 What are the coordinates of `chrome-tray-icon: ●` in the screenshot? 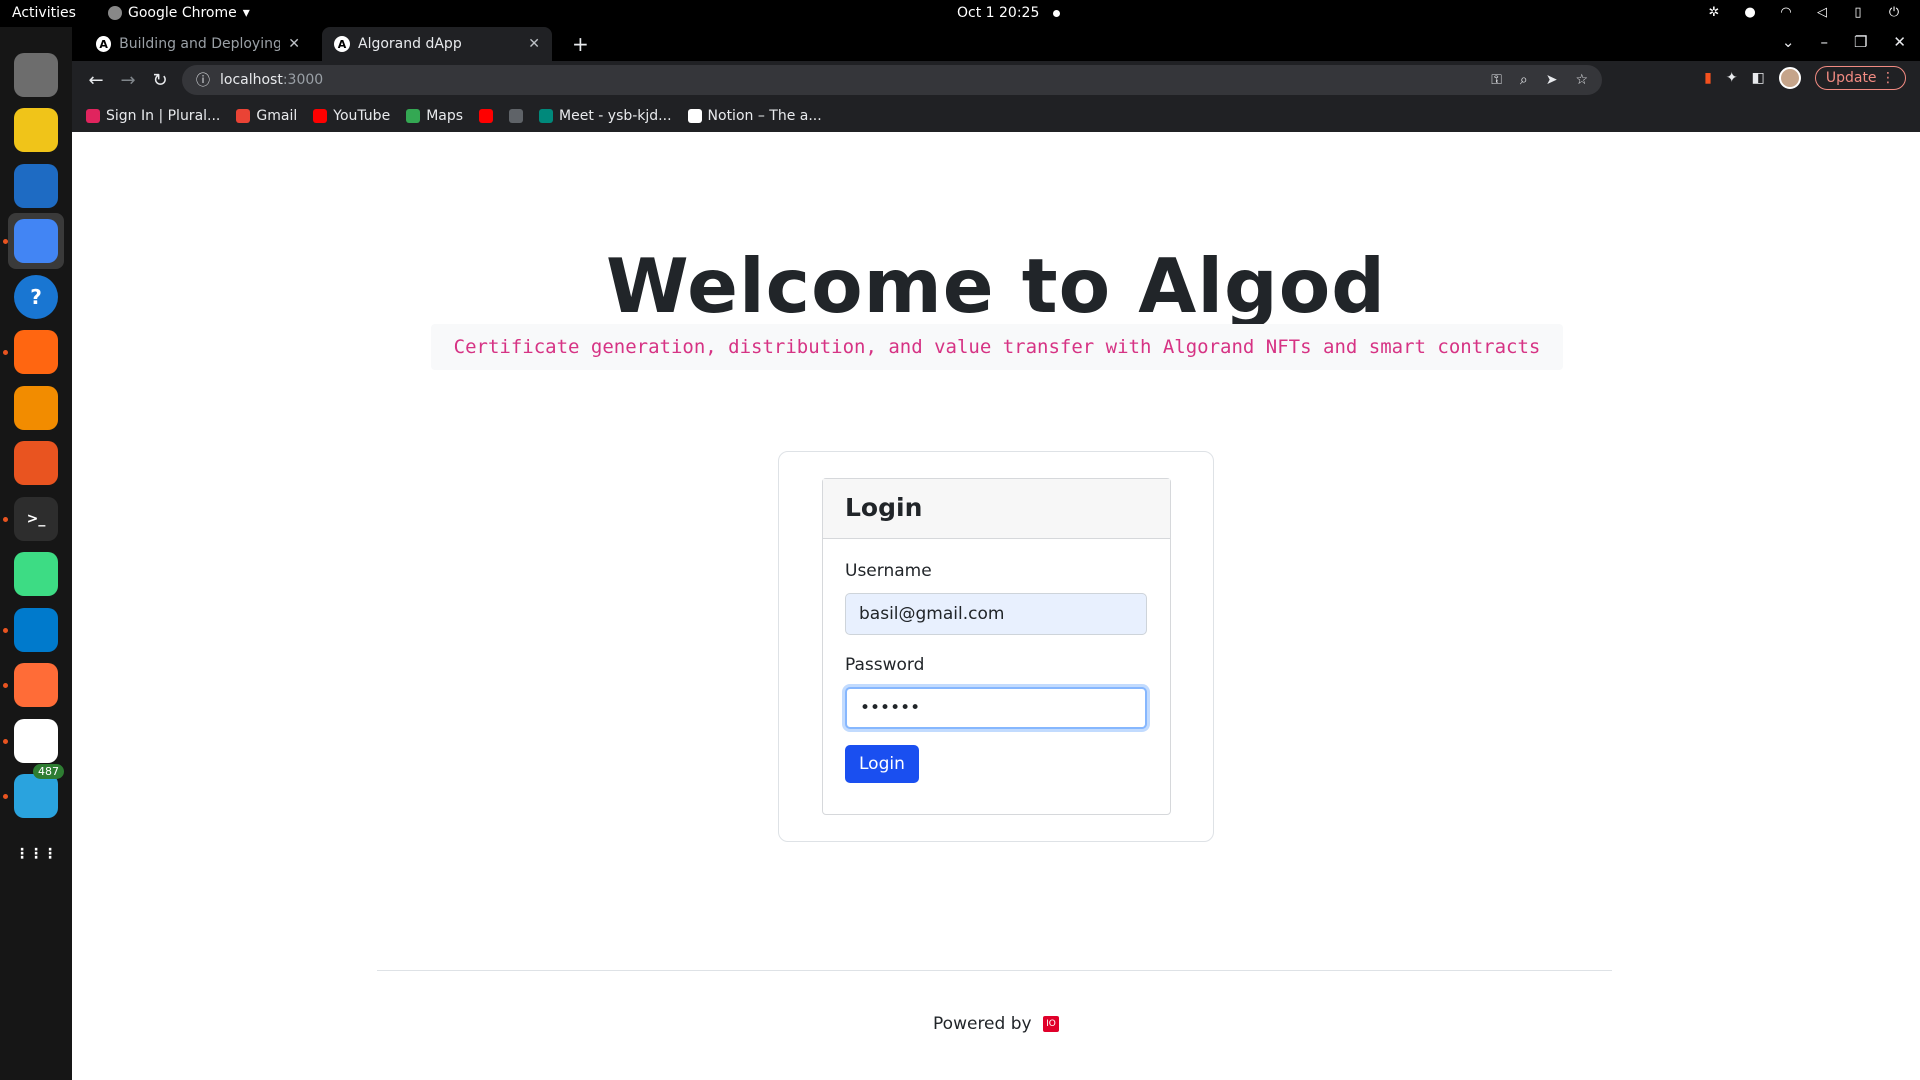 It's located at (1750, 13).